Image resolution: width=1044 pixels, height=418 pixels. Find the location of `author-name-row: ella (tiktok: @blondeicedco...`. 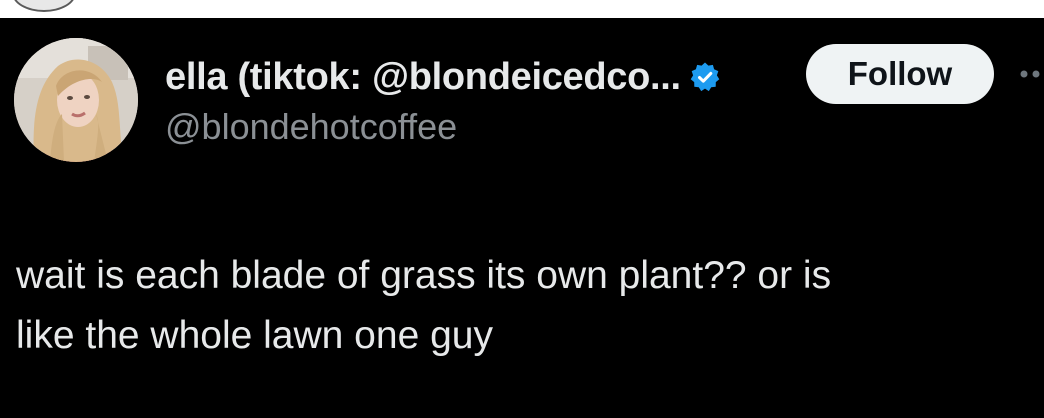

author-name-row: ella (tiktok: @blondeicedco... is located at coordinates (443, 77).